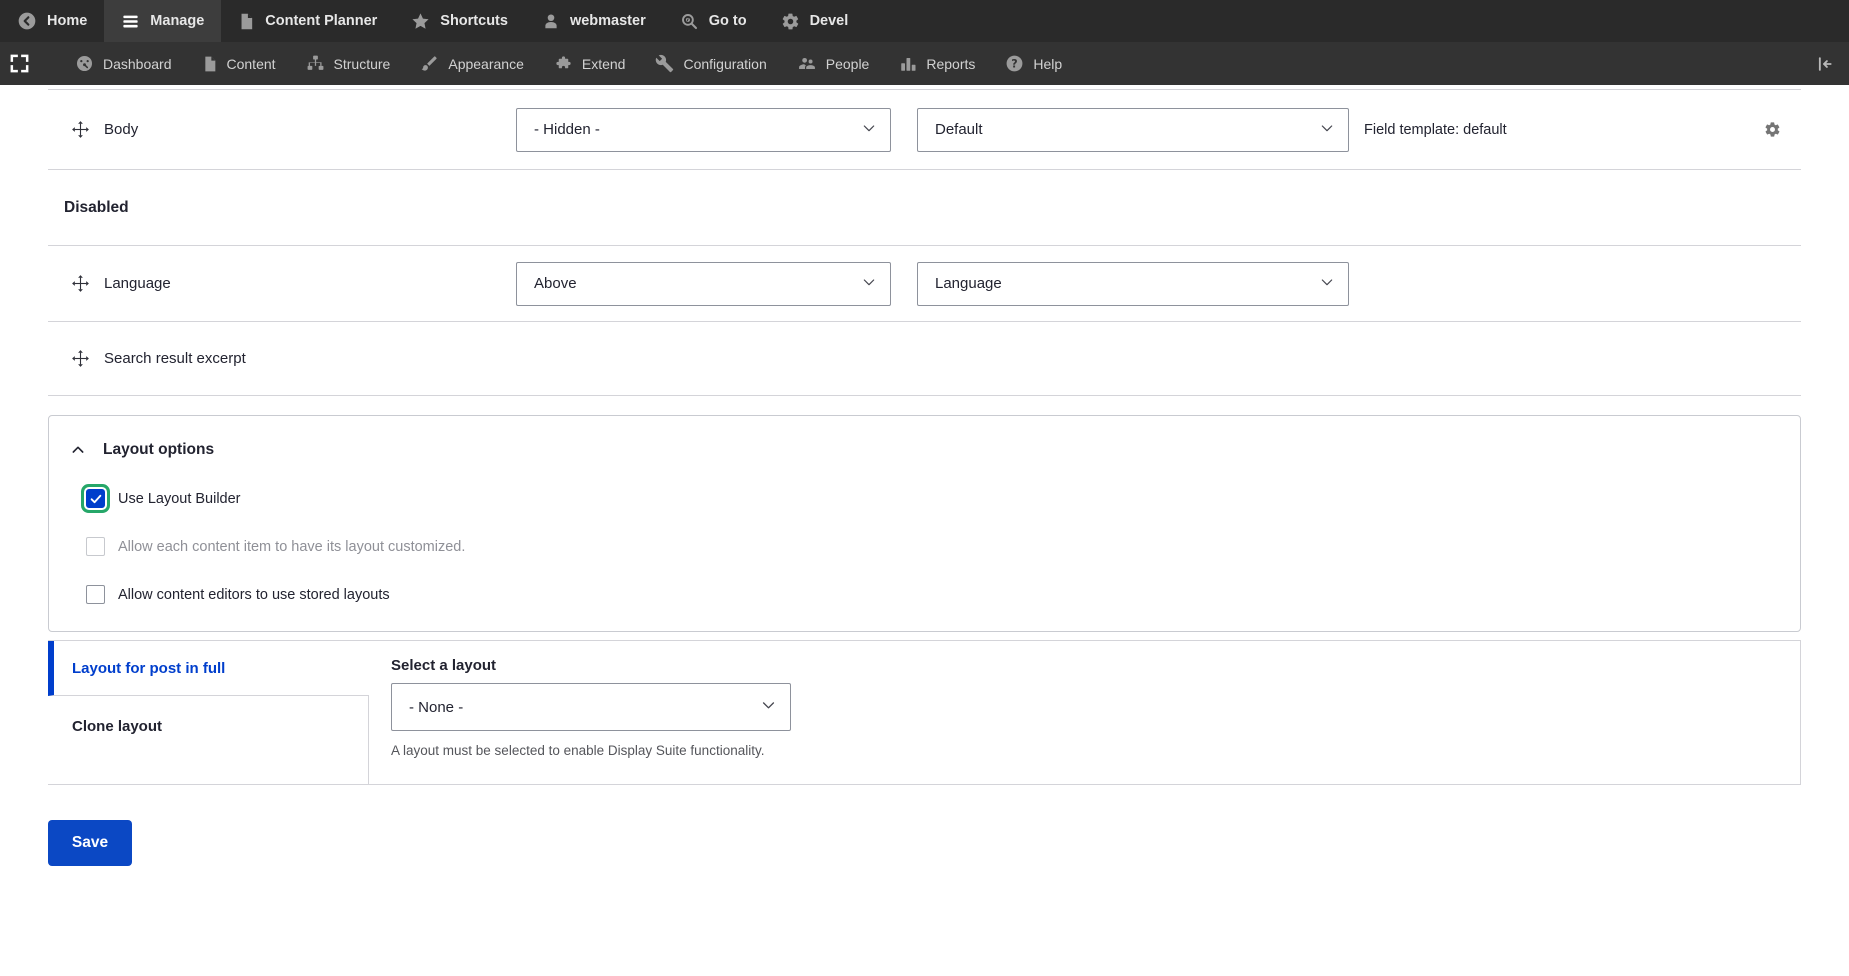  Describe the element at coordinates (924, 208) in the screenshot. I see `disabled-section-row: Disabled` at that location.